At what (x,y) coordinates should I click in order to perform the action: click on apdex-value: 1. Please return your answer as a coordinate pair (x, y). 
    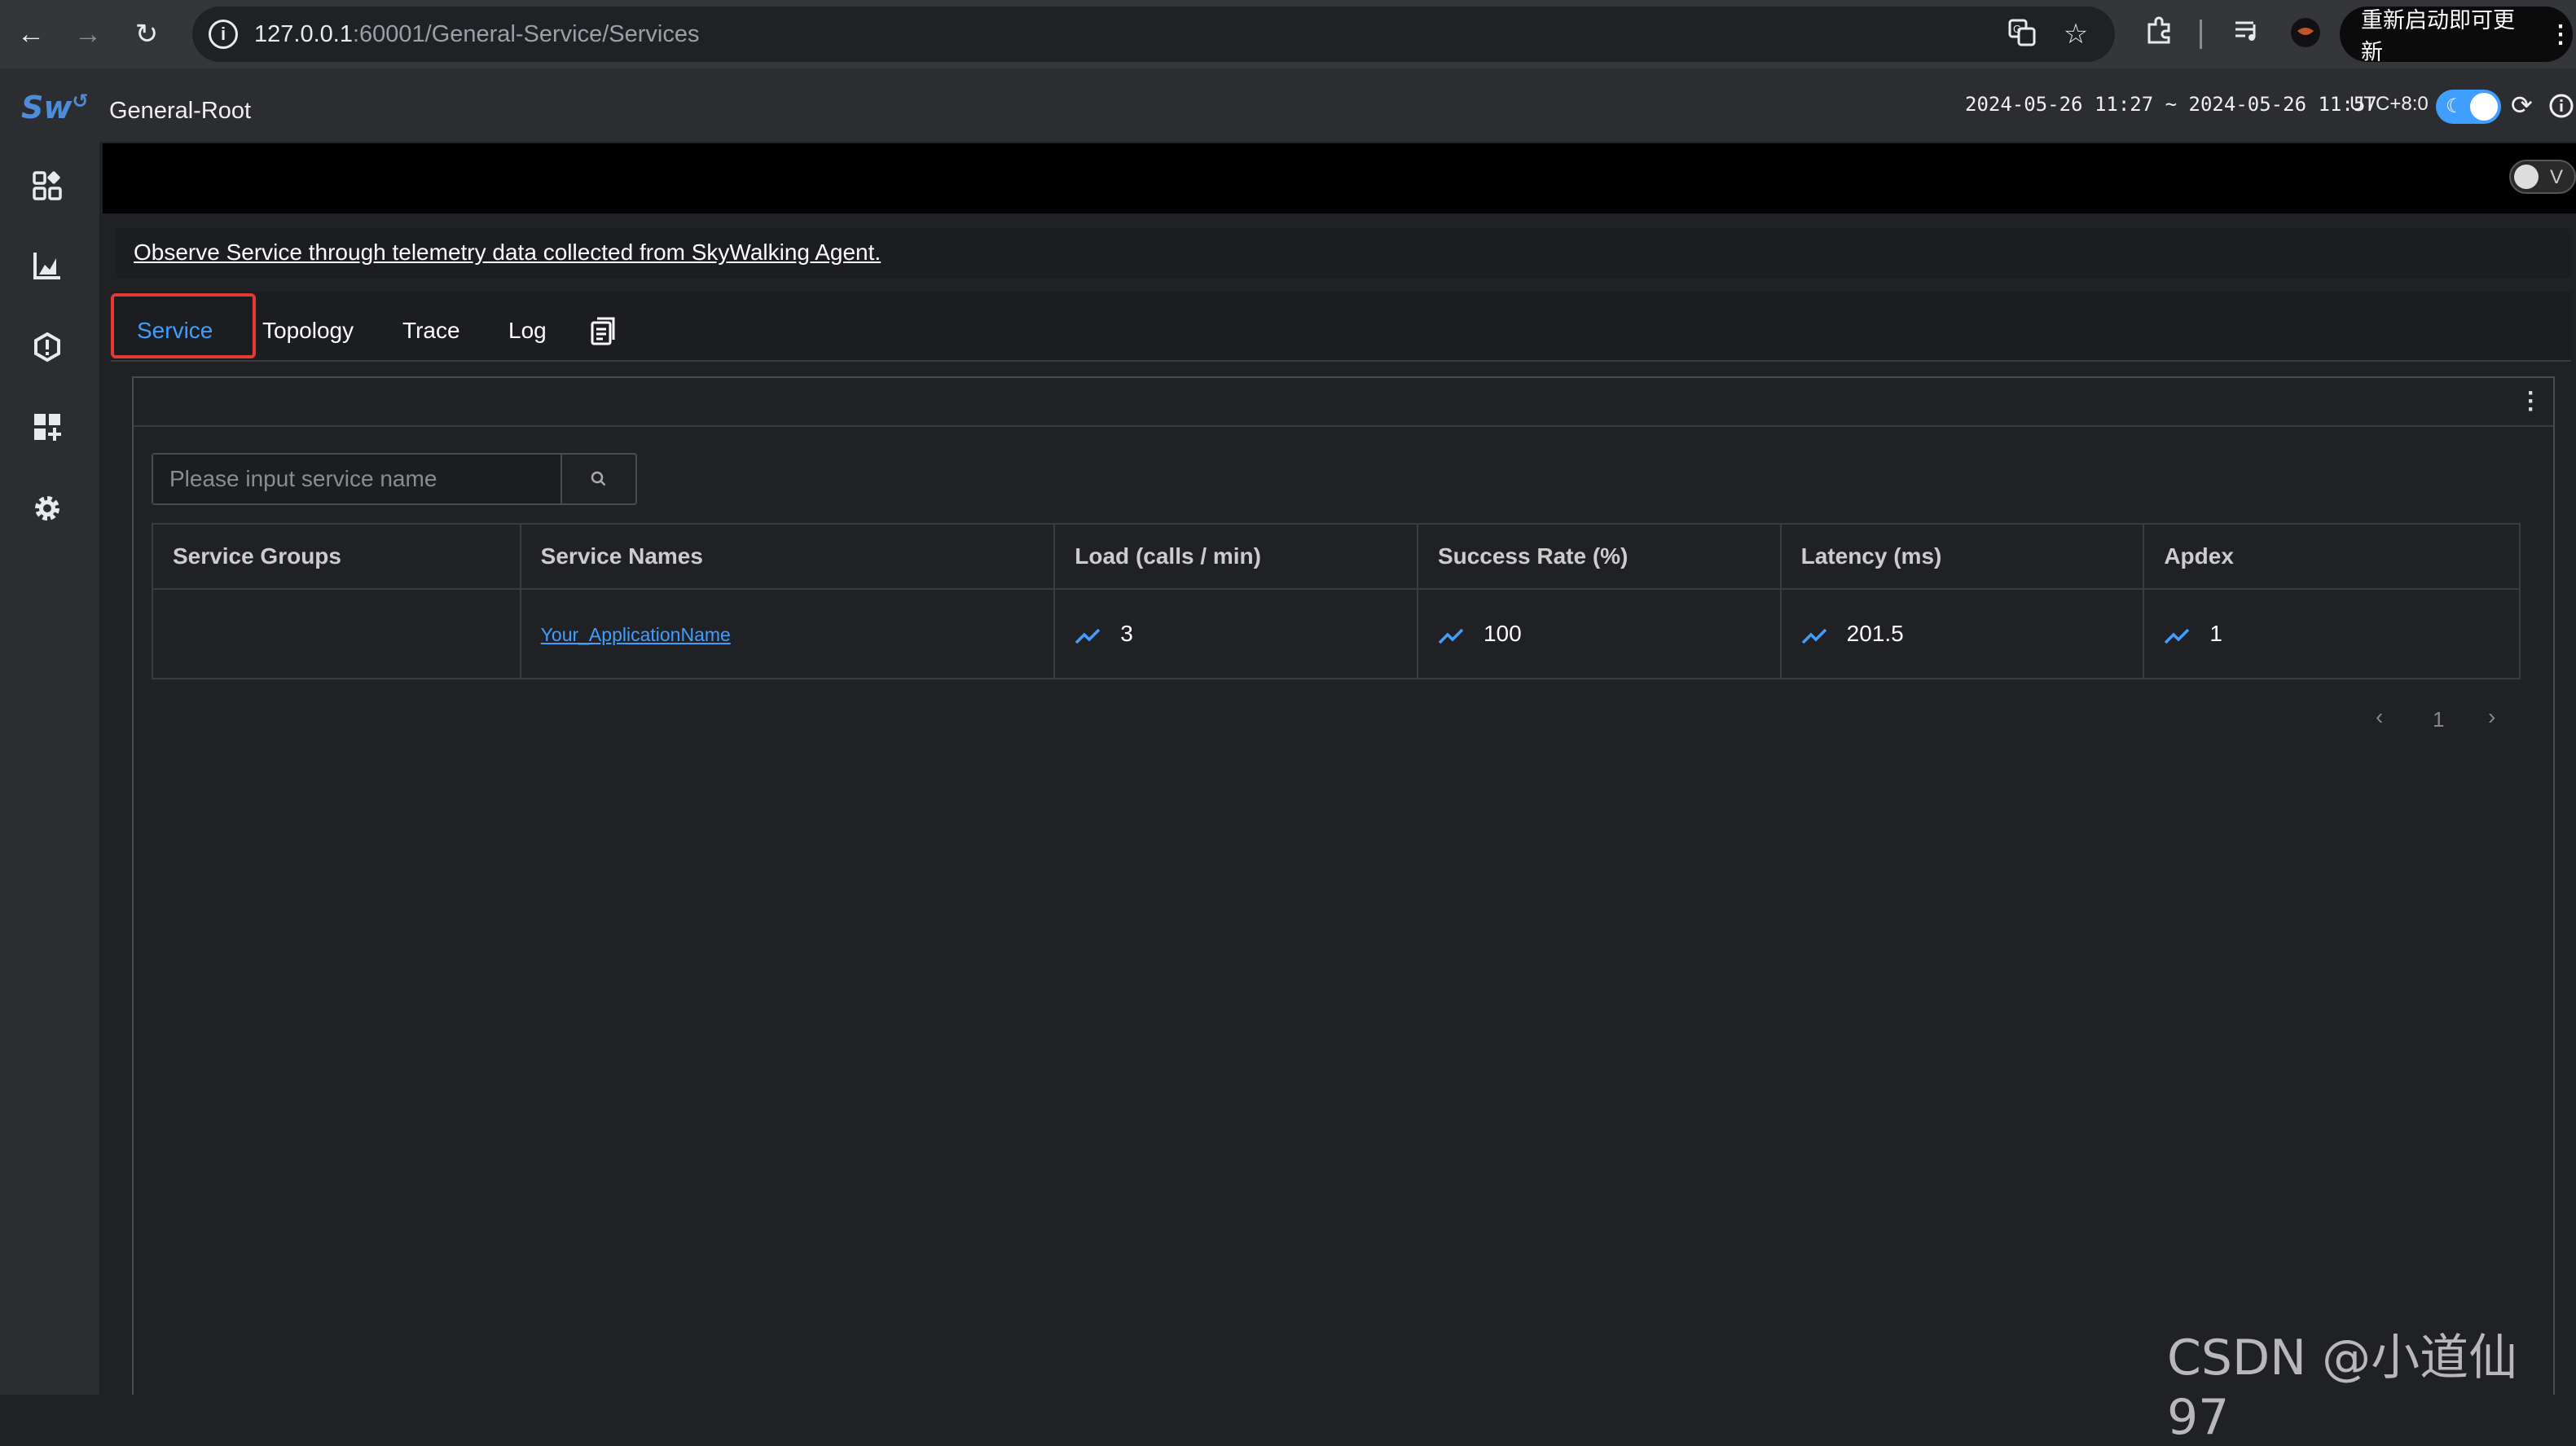
    Looking at the image, I should click on (2215, 634).